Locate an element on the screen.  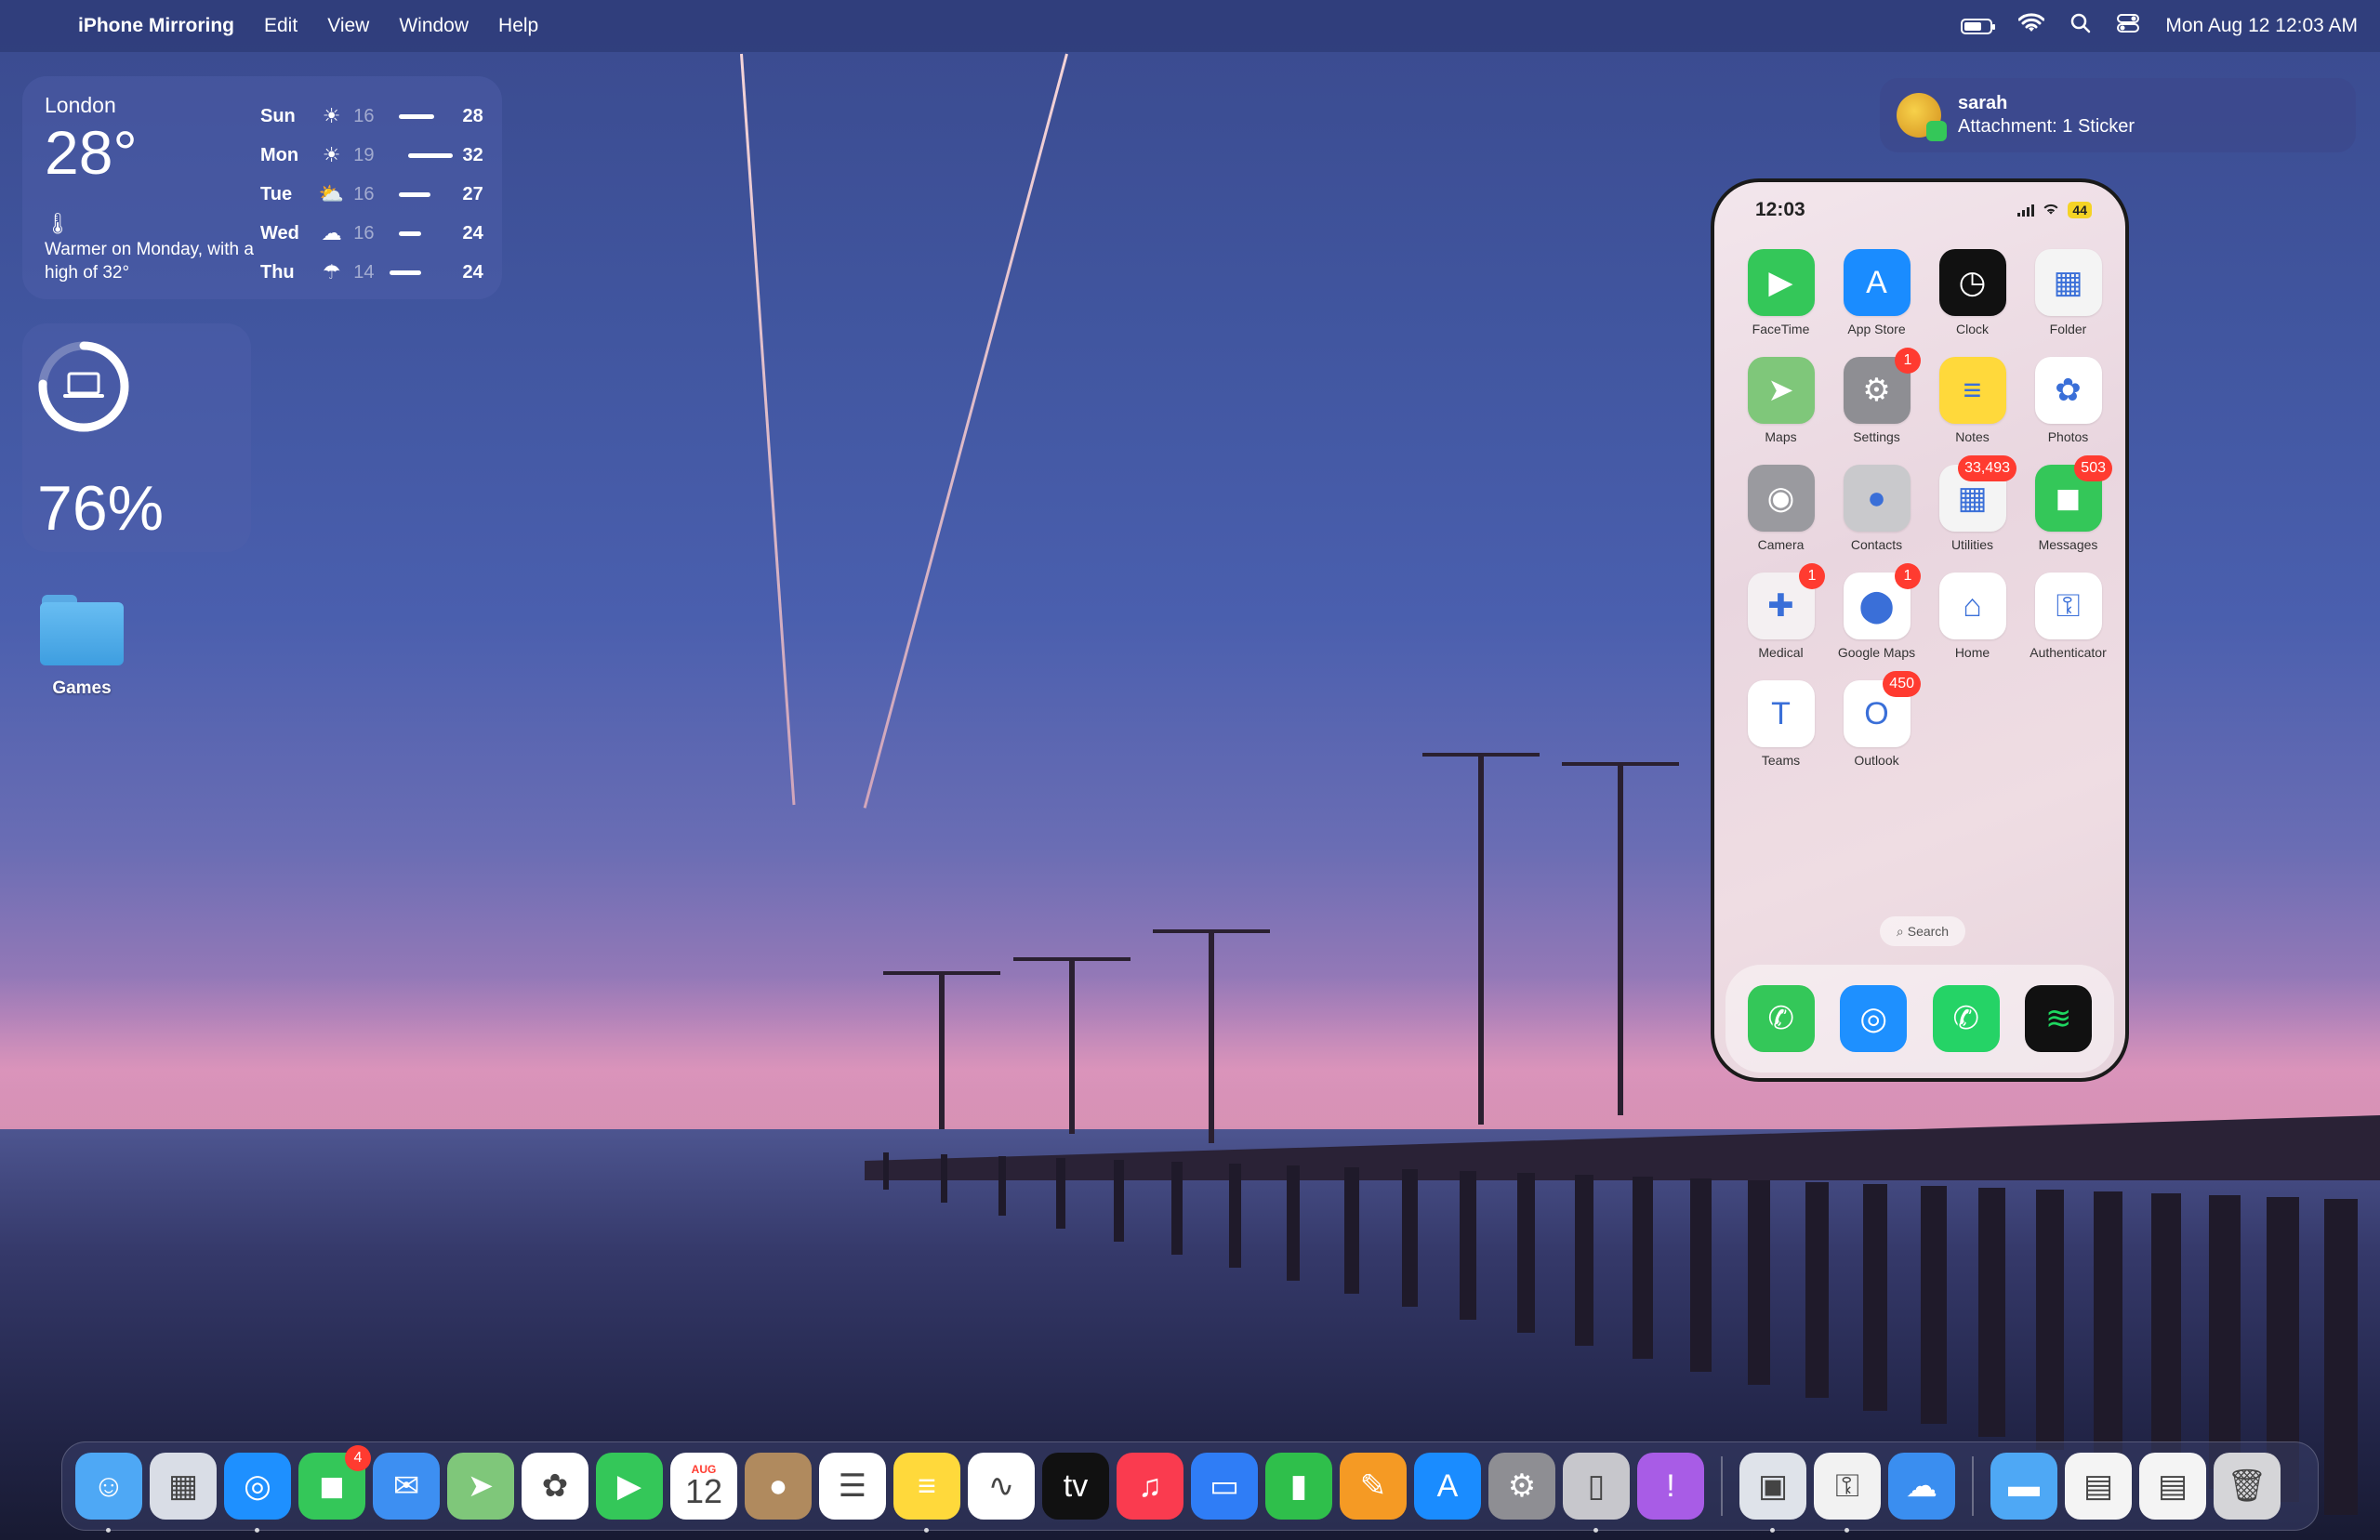
iphone-app-maps: ➤ Maps is located at coordinates (1781, 400).